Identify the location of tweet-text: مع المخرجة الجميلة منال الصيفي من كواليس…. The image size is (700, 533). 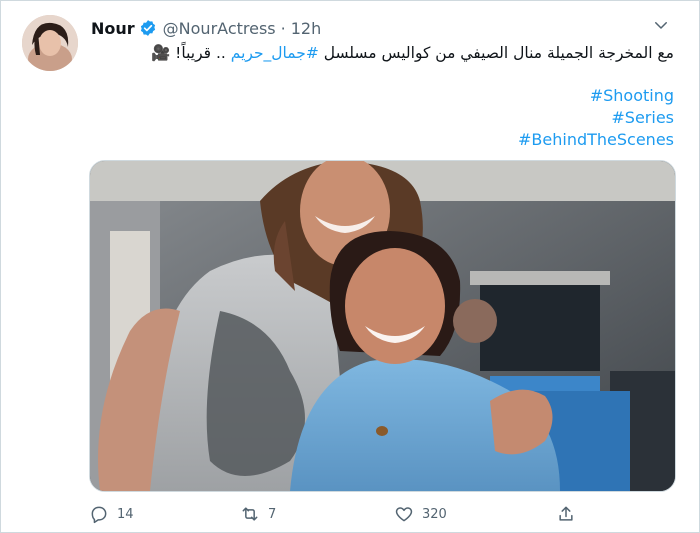
(384, 53).